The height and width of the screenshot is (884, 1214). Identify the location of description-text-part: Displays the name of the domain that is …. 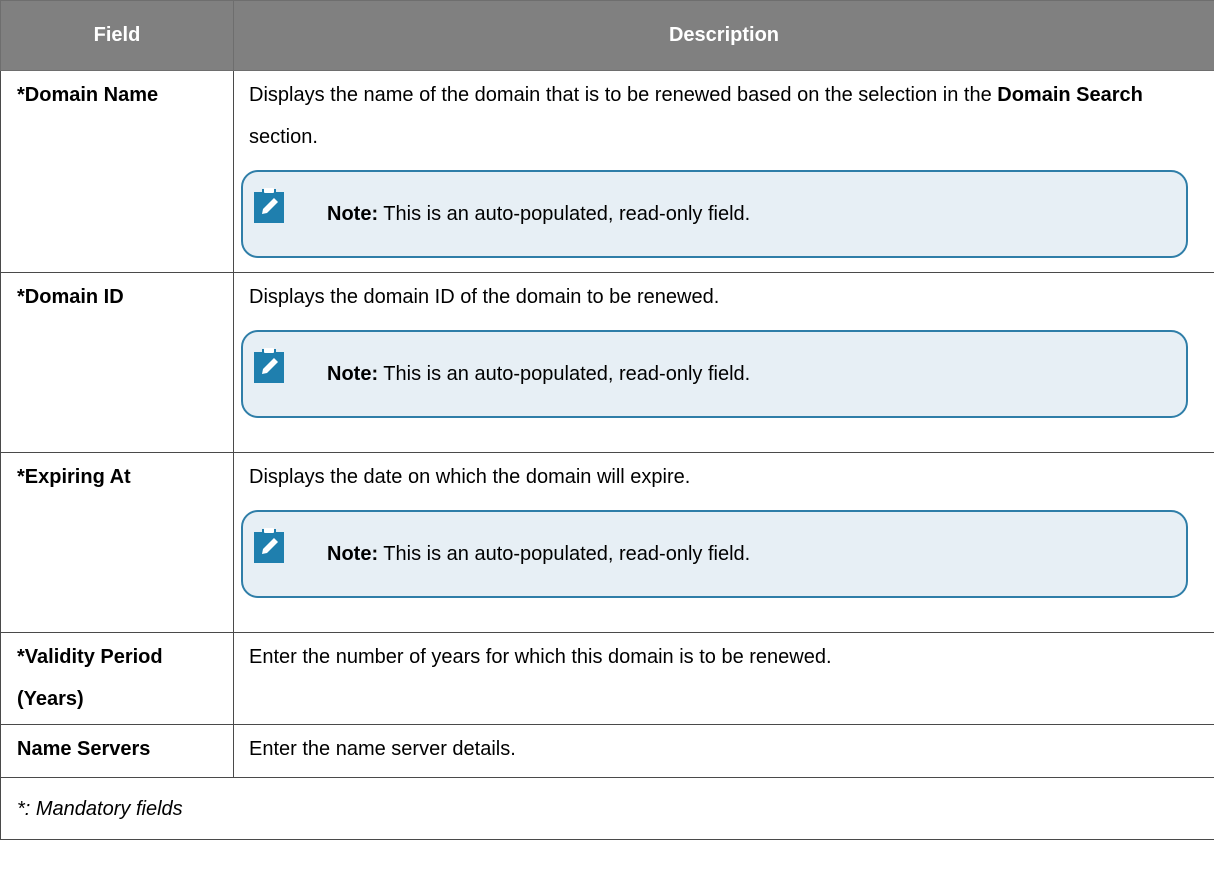
(623, 95).